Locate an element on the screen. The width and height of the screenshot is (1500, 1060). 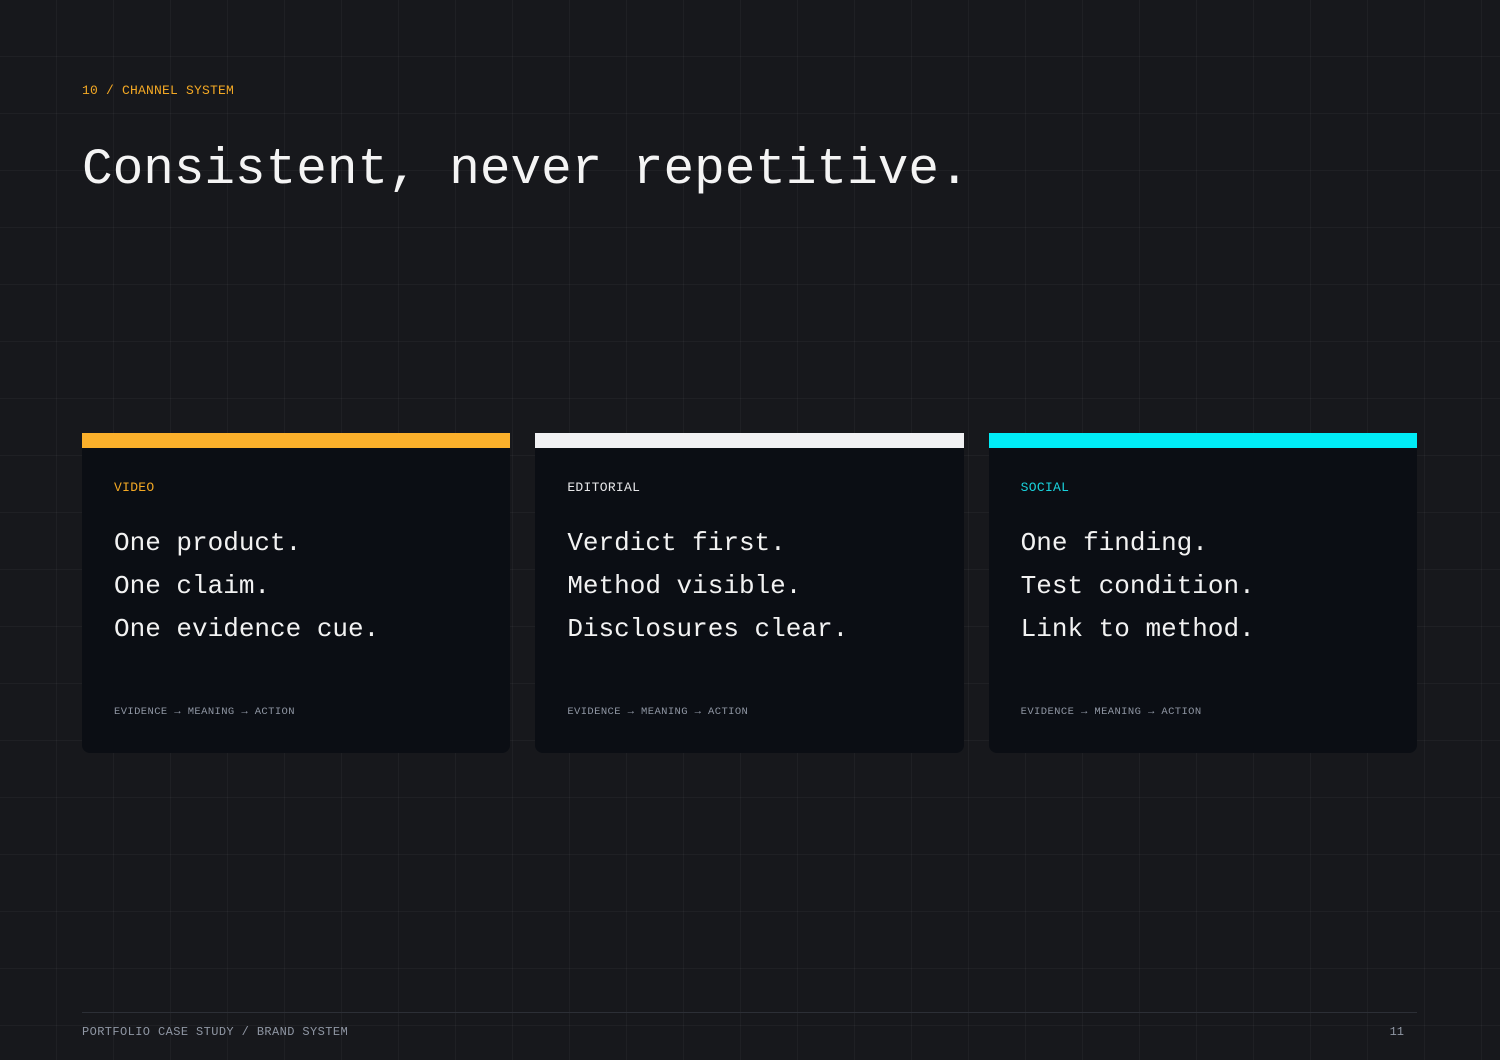
card-line: Verdict first. is located at coordinates (676, 543).